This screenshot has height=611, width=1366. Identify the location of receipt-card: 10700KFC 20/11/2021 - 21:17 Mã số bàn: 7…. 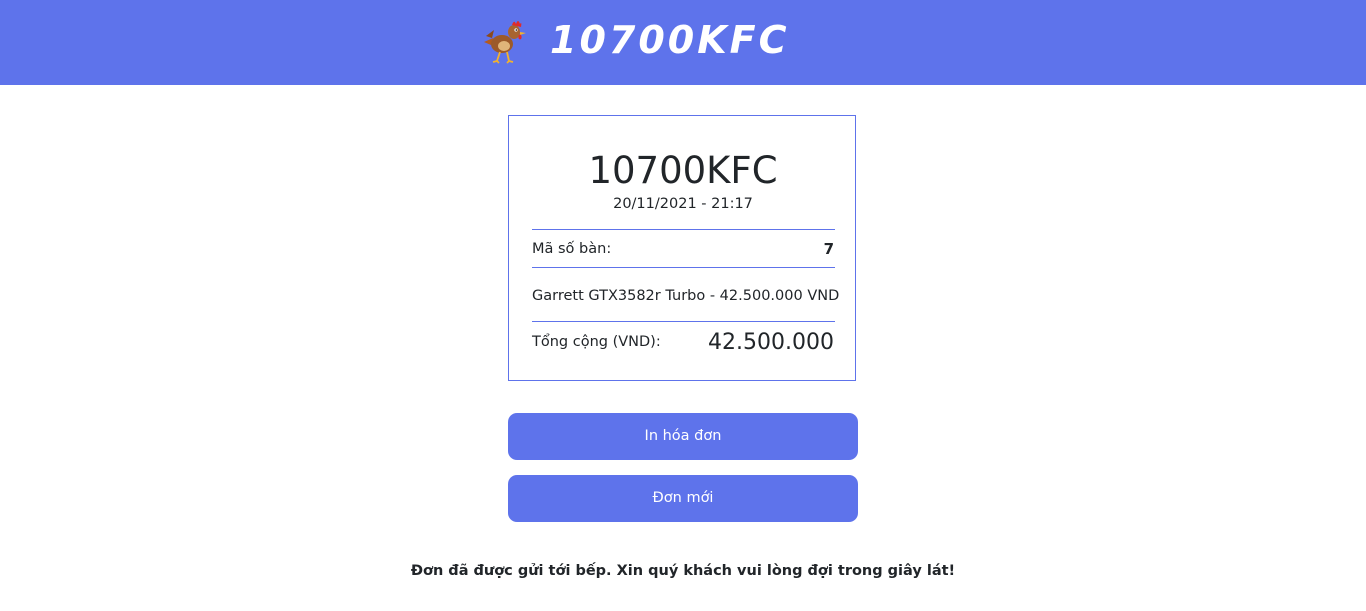
(682, 248).